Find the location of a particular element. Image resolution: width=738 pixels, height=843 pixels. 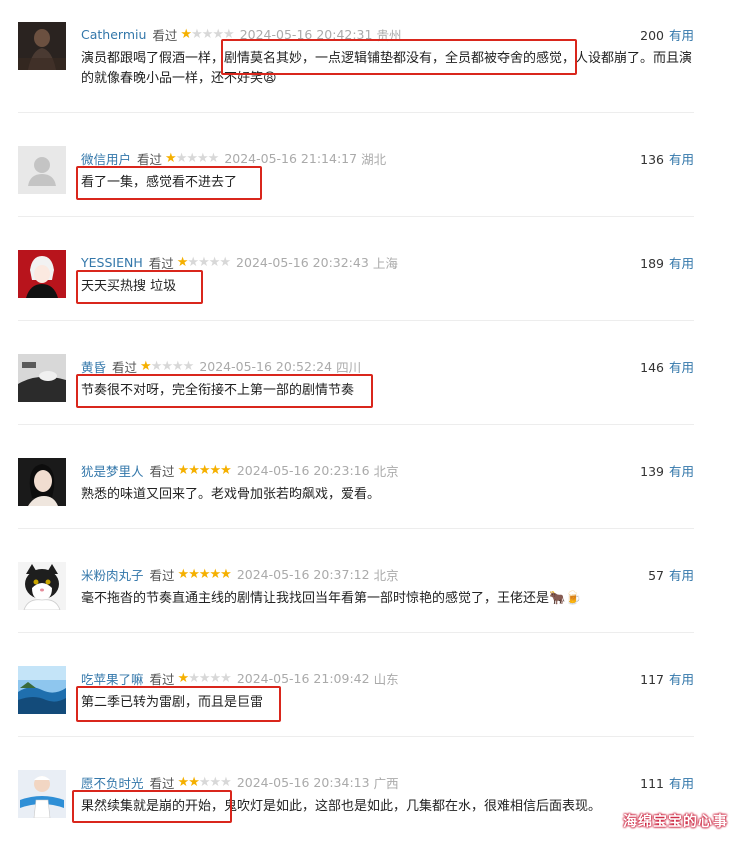

useful-count: 57 is located at coordinates (656, 575).